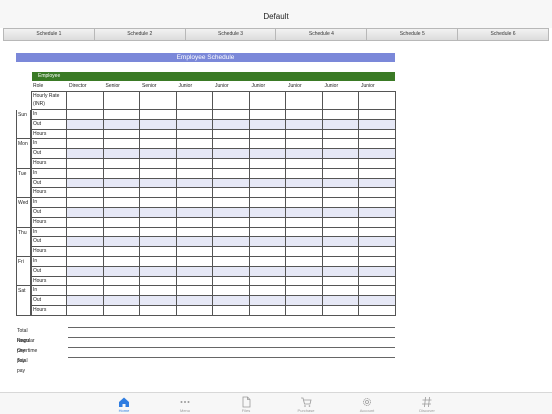 The image size is (552, 414). Describe the element at coordinates (427, 404) in the screenshot. I see `tabbar-item-discover: Discover` at that location.